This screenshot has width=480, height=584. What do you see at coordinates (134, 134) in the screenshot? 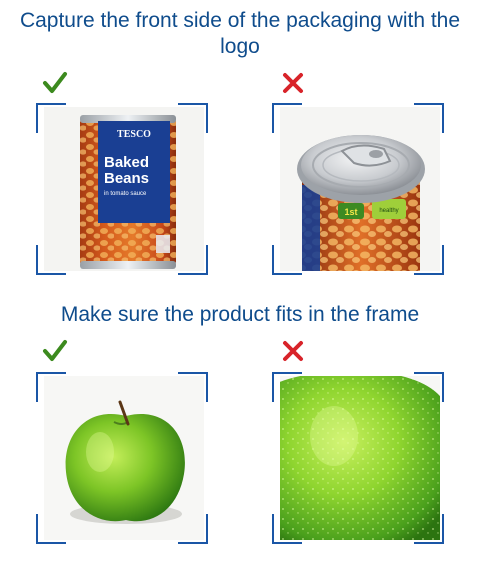
I see `tesco-logo-text: TESCO` at bounding box center [134, 134].